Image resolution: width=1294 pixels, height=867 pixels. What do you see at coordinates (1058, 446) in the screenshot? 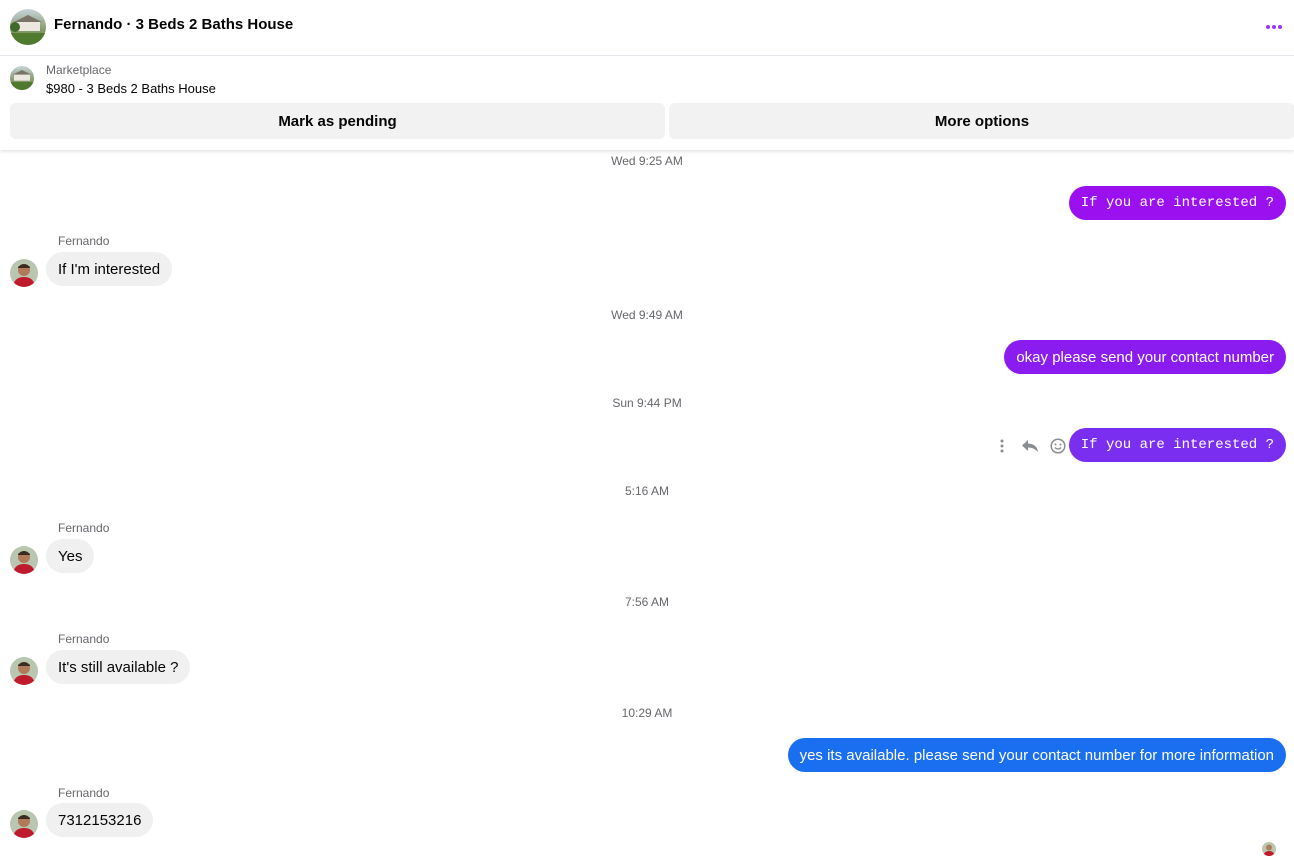
I see `emoji-icon` at bounding box center [1058, 446].